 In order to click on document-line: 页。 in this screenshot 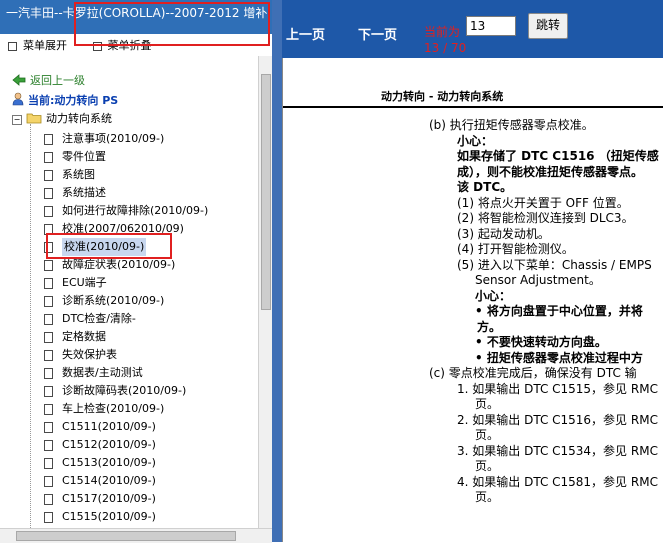, I will do `click(487, 497)`.